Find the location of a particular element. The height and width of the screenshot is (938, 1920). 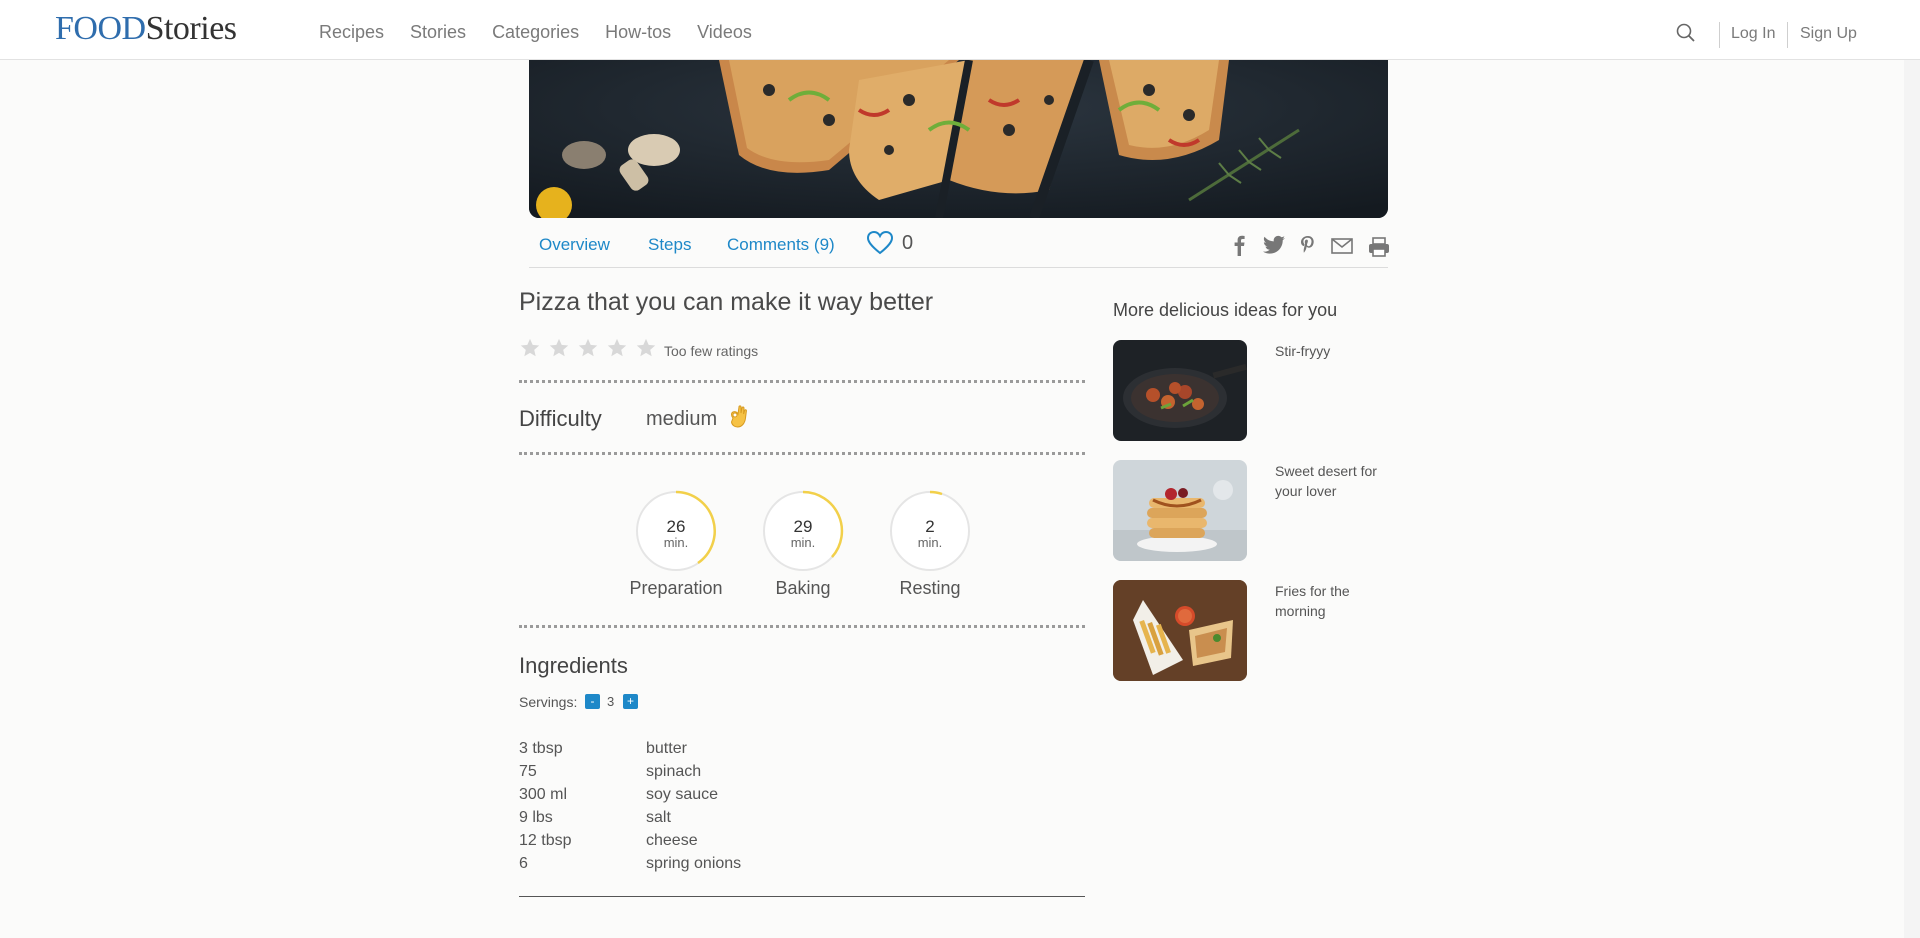

search-icon is located at coordinates (1686, 33).